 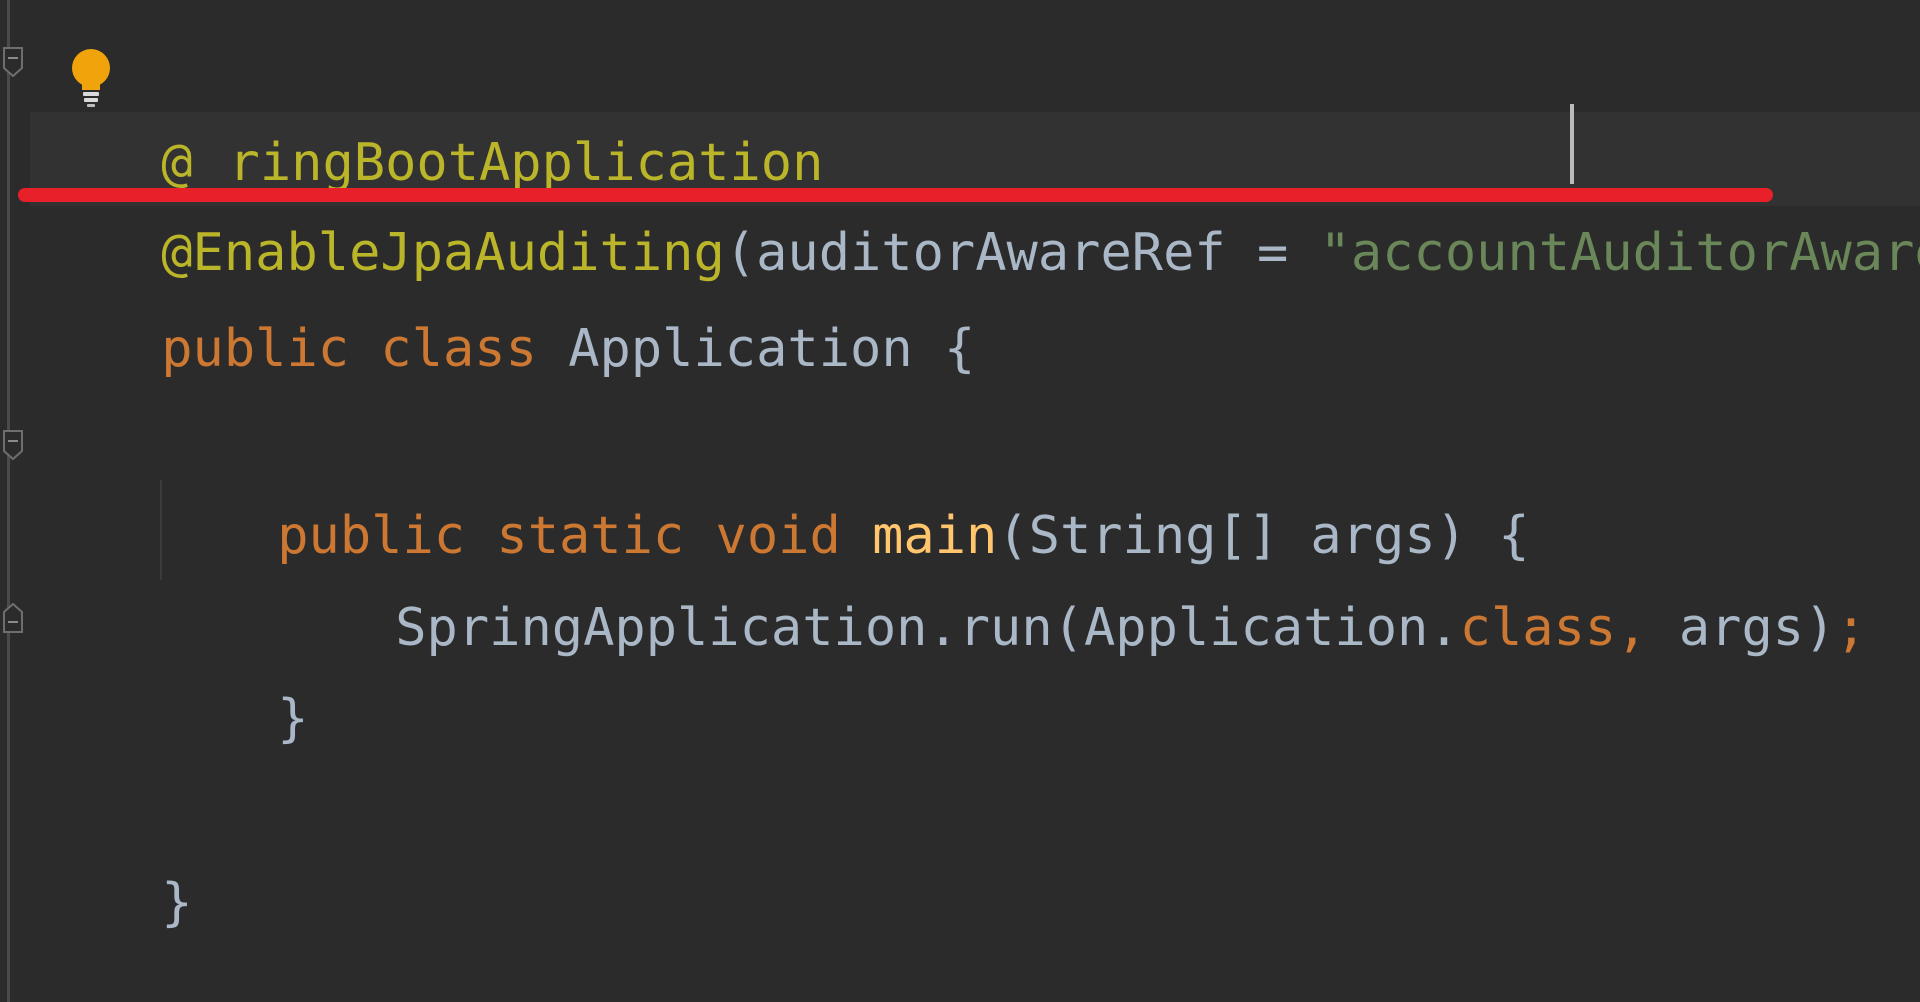 What do you see at coordinates (1741, 628) in the screenshot?
I see `run-args: args)` at bounding box center [1741, 628].